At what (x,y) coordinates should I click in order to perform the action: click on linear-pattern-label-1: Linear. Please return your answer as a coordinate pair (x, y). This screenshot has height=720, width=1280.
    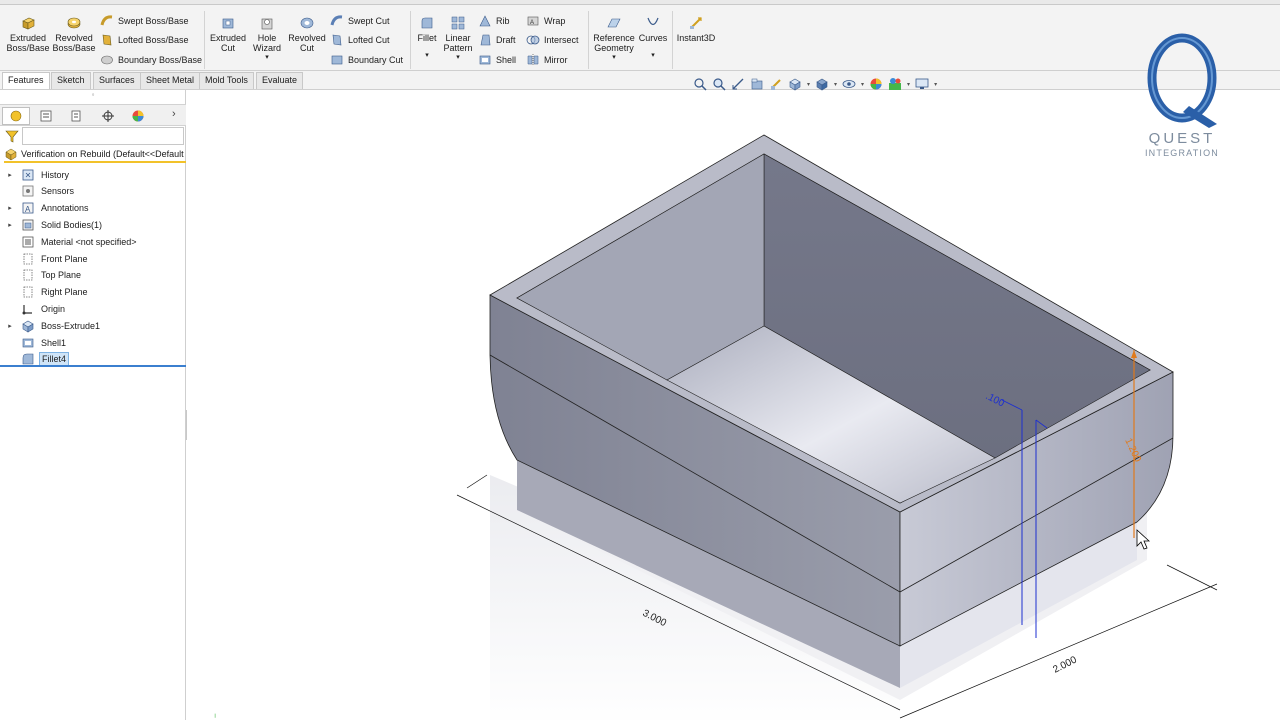
    Looking at the image, I should click on (458, 38).